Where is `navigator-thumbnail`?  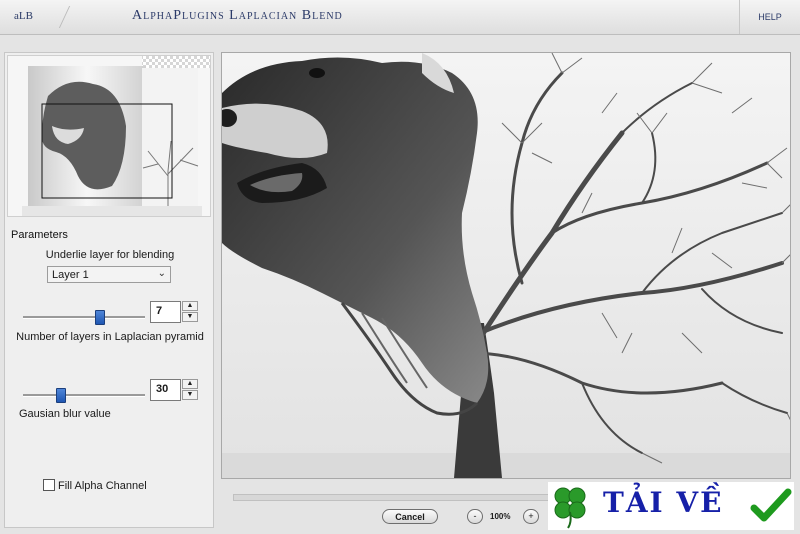
navigator-thumbnail is located at coordinates (109, 136).